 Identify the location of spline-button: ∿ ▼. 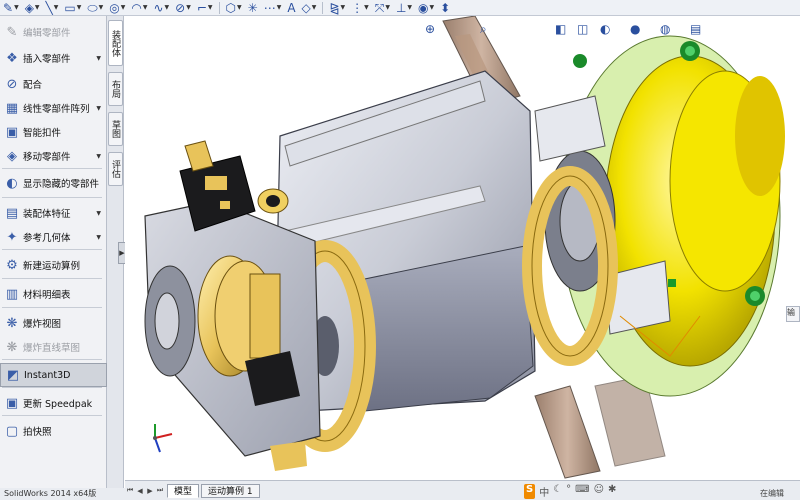
(161, 8).